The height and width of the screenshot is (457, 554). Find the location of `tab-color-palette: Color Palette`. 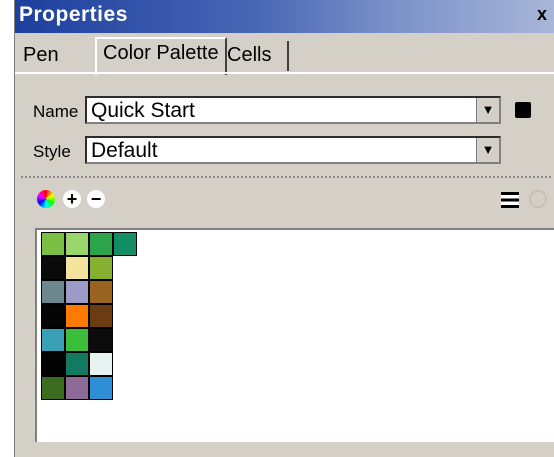

tab-color-palette: Color Palette is located at coordinates (161, 56).